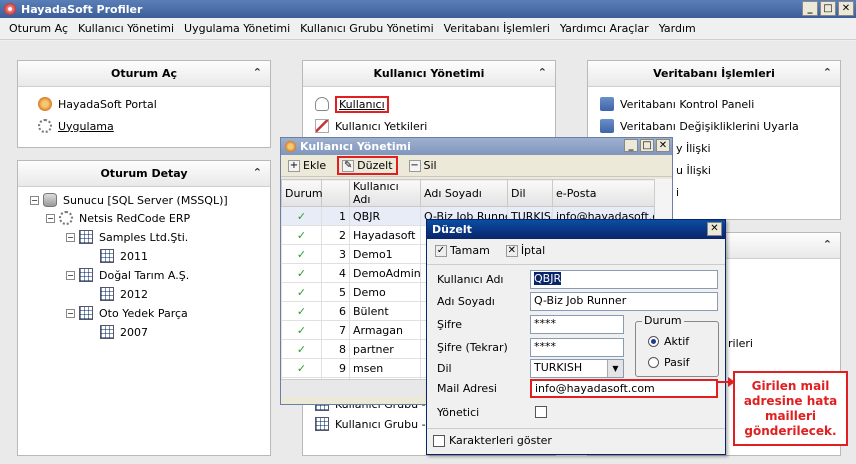 Image resolution: width=856 pixels, height=464 pixels. What do you see at coordinates (429, 104) in the screenshot?
I see `kullanici-link: Kullanıcı` at bounding box center [429, 104].